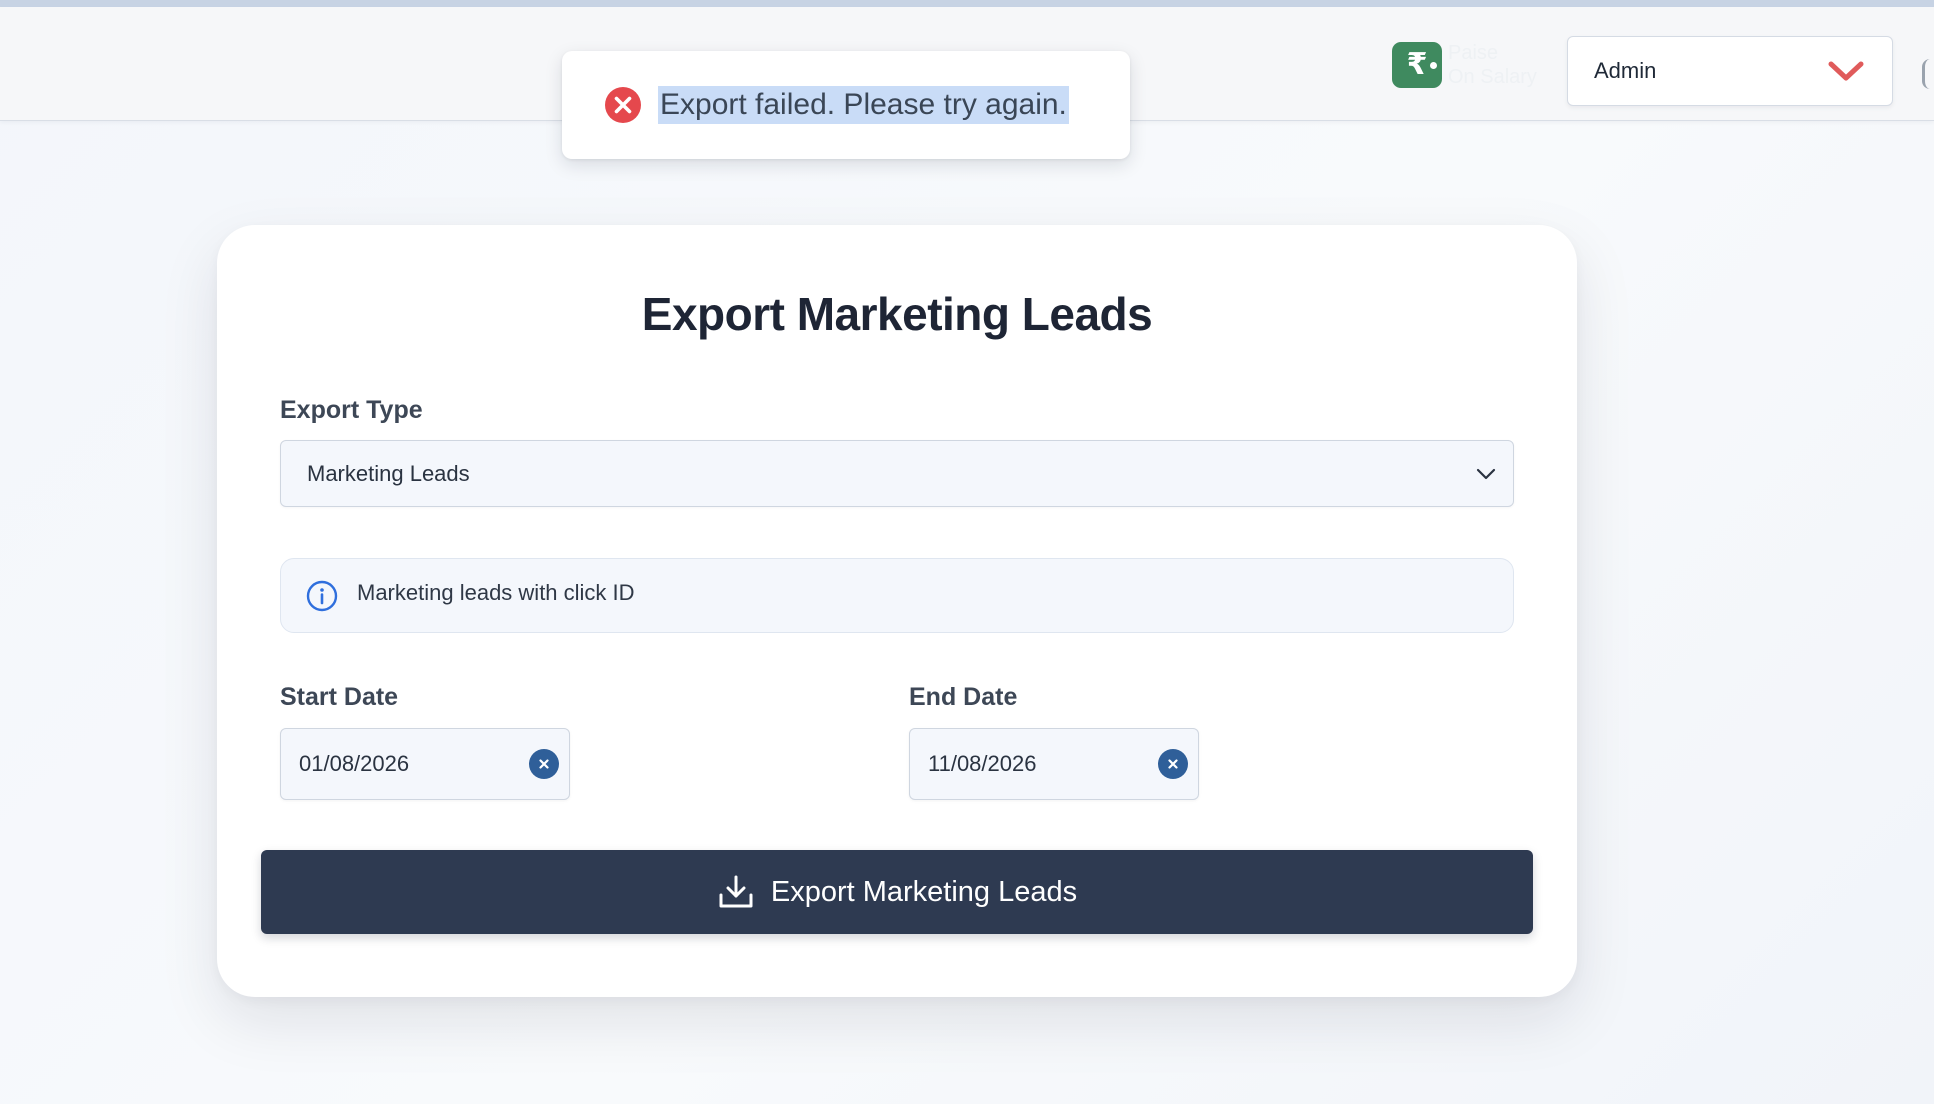  Describe the element at coordinates (1054, 764) in the screenshot. I see `end-date-input: 11/08/2026` at that location.